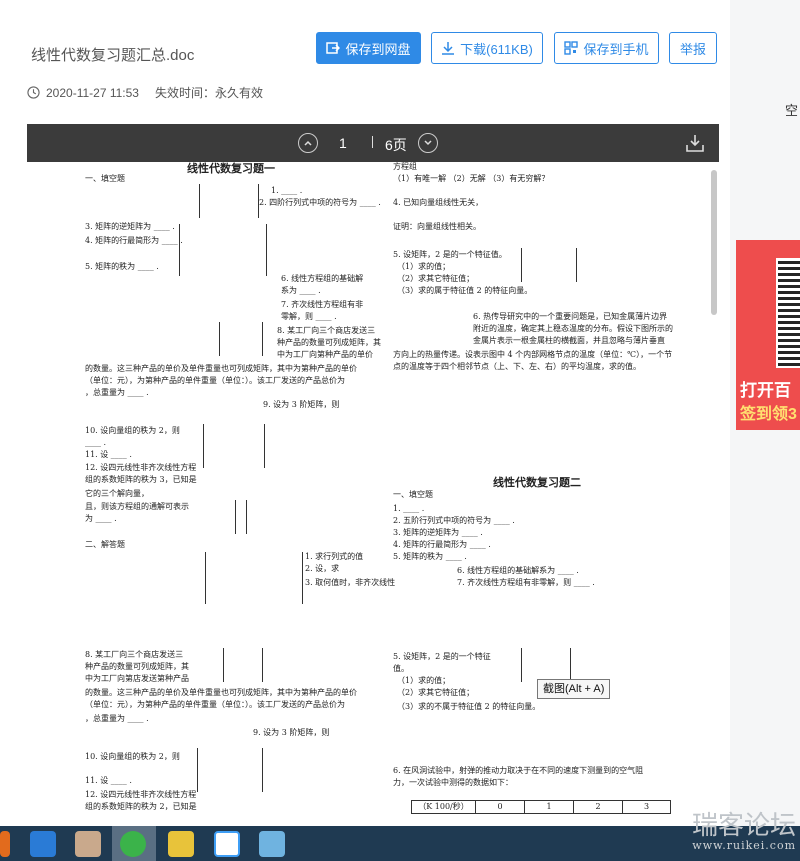 The image size is (800, 861). What do you see at coordinates (526, 582) in the screenshot?
I see `doc-text: 7. 齐次线性方程组有非零解，则 ____ .` at bounding box center [526, 582].